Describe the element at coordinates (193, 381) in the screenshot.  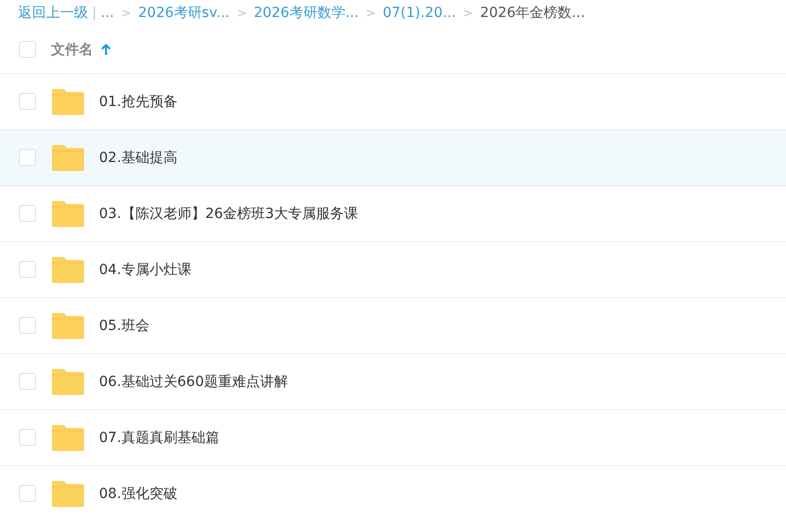
I see `folder-name: 06.基础过关660题重难点讲解` at that location.